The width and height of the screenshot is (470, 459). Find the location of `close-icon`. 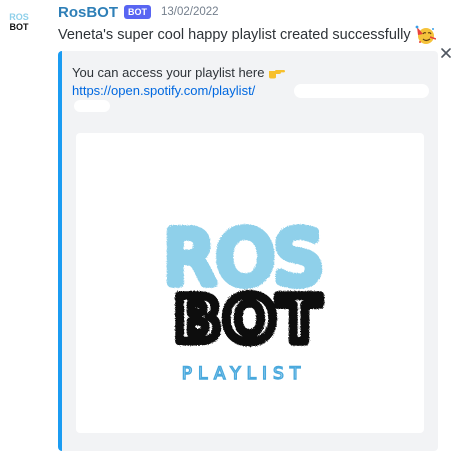

close-icon is located at coordinates (446, 53).